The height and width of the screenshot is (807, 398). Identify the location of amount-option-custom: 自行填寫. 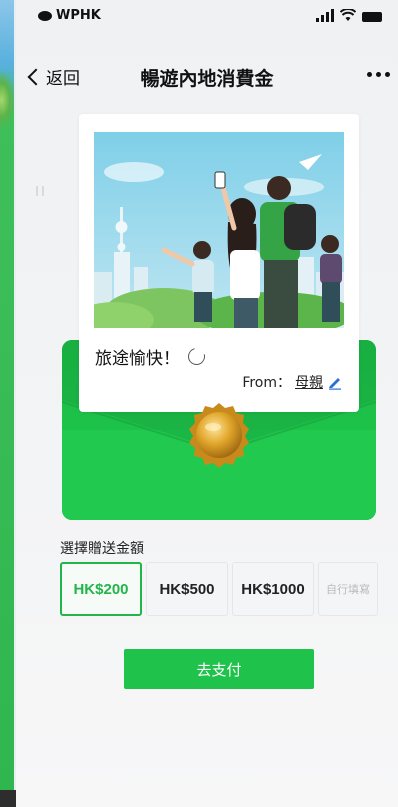
(348, 589).